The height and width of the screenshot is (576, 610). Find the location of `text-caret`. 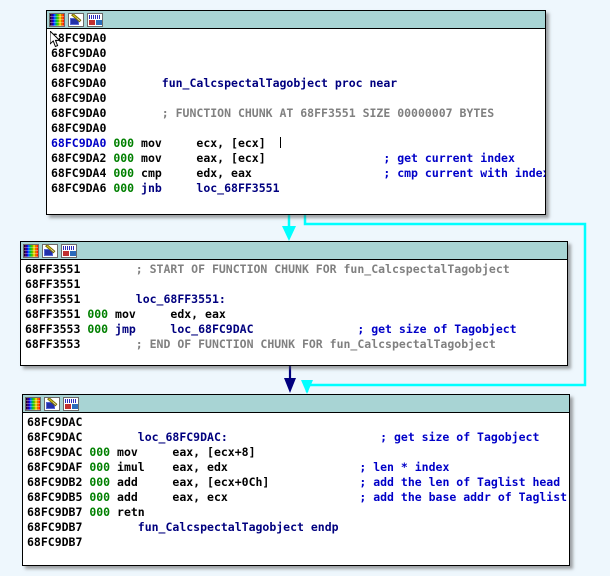

text-caret is located at coordinates (280, 142).